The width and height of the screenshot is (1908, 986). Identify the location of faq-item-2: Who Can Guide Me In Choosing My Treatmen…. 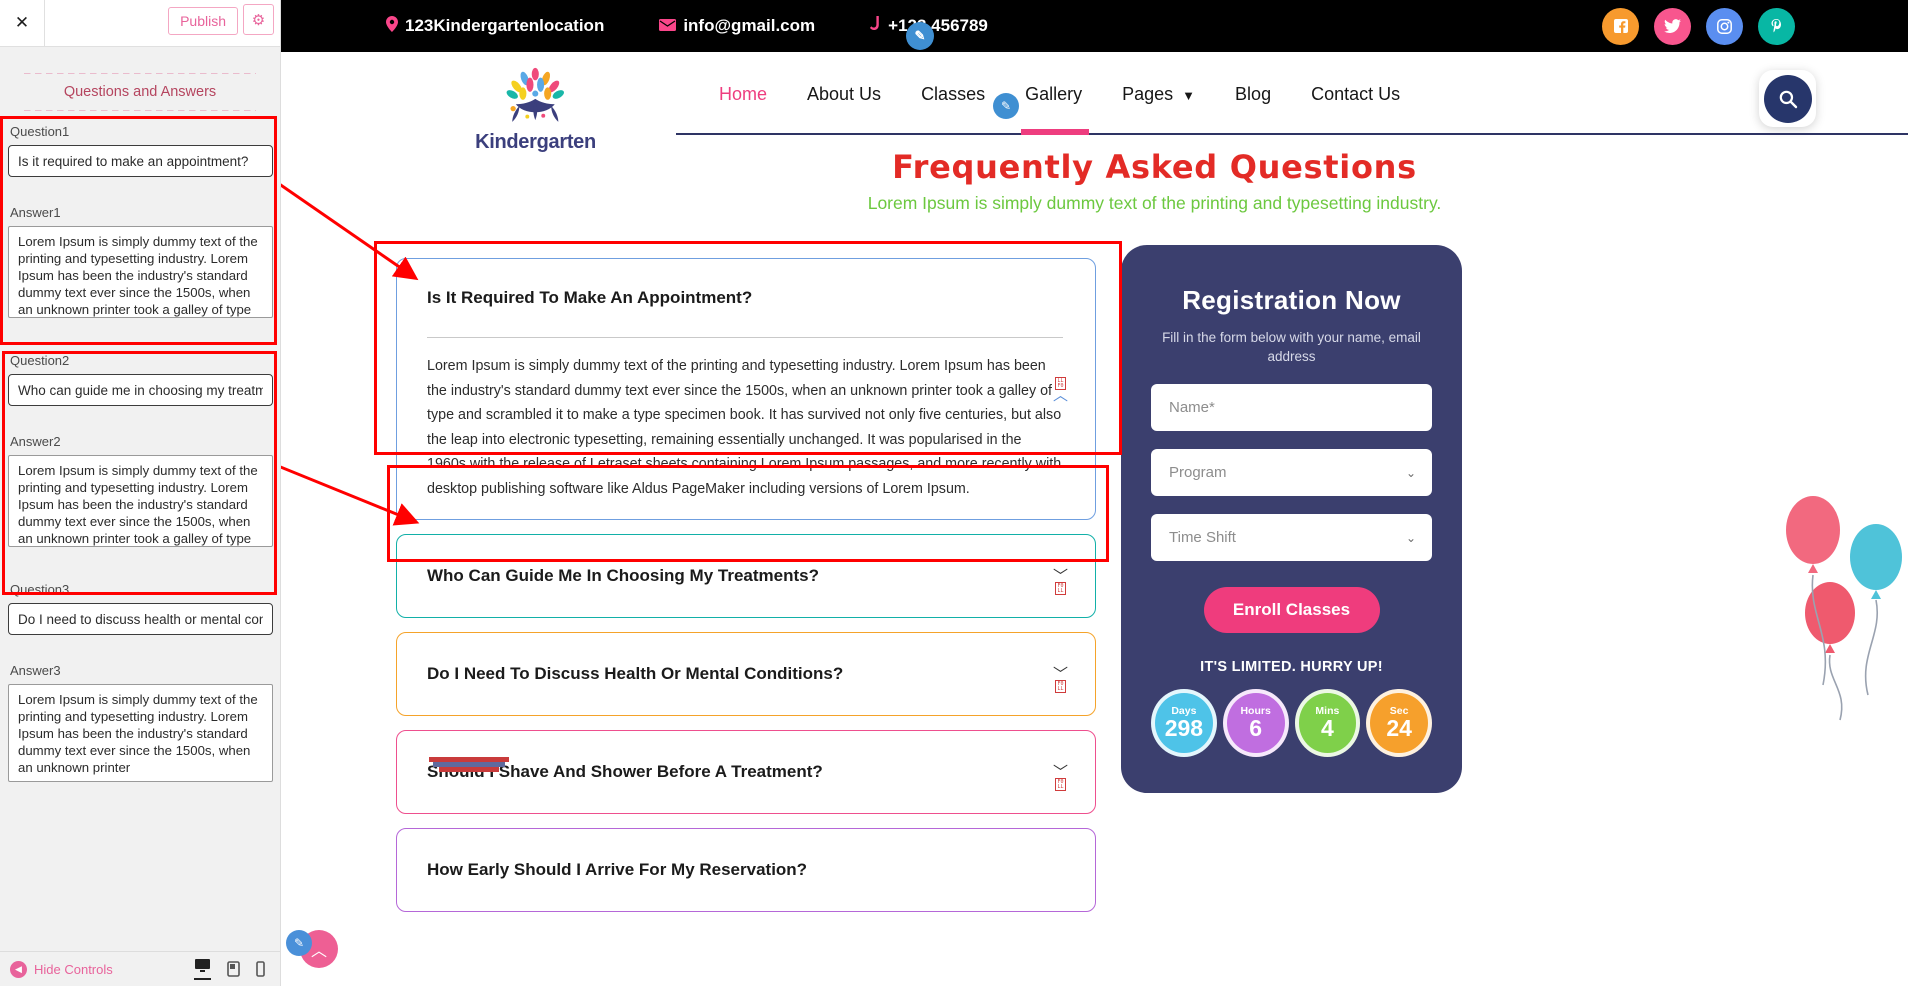
(746, 576).